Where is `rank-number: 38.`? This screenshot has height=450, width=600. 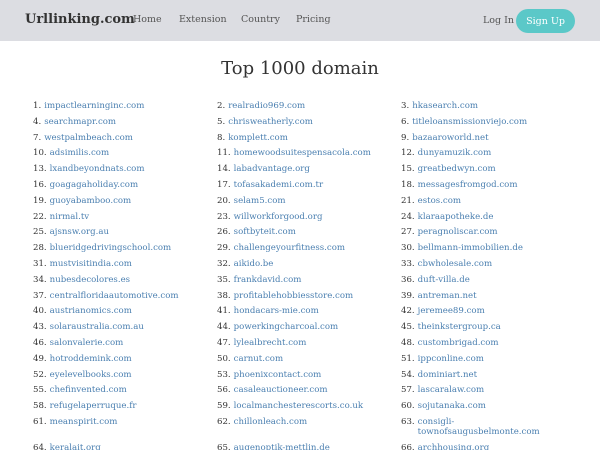
rank-number: 38. is located at coordinates (224, 295).